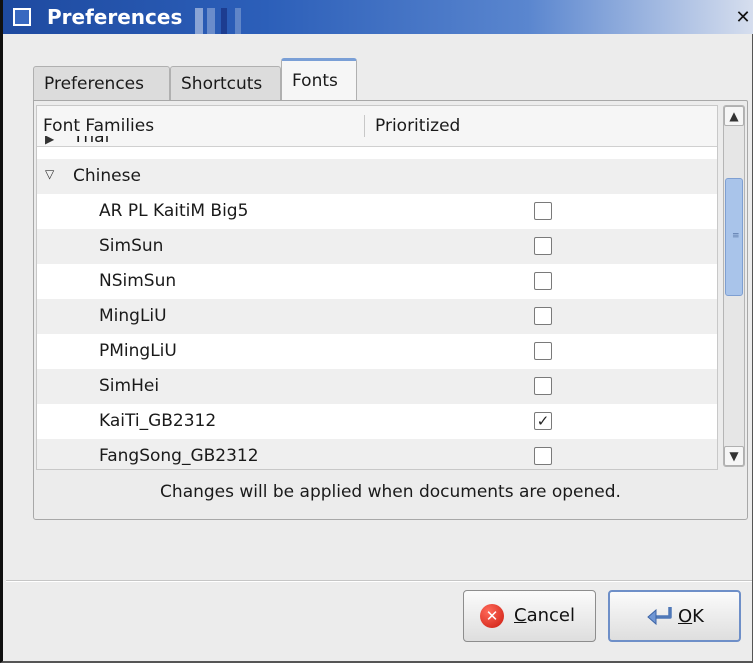 Image resolution: width=753 pixels, height=663 pixels. I want to click on triangle-right-icon: ▶, so click(53, 142).